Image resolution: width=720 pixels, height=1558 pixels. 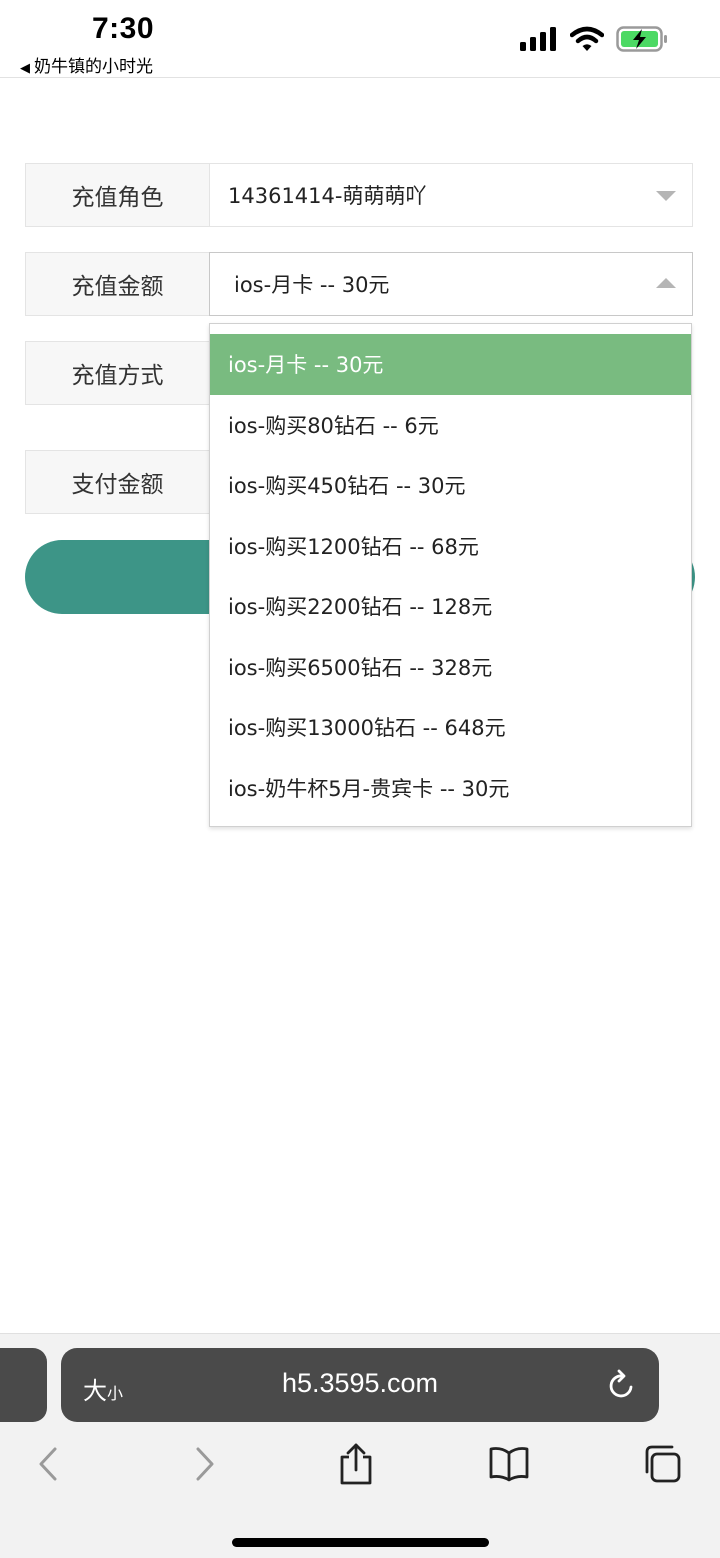 I want to click on dropdown-option: ios-奶牛杯5月-贵宾卡 -- 30元, so click(x=450, y=788).